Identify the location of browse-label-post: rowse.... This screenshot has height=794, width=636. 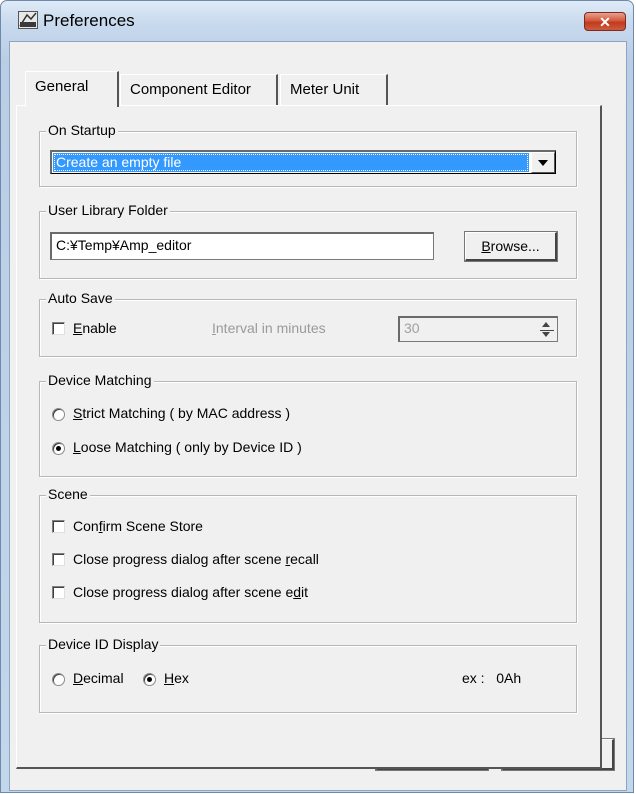
(515, 246).